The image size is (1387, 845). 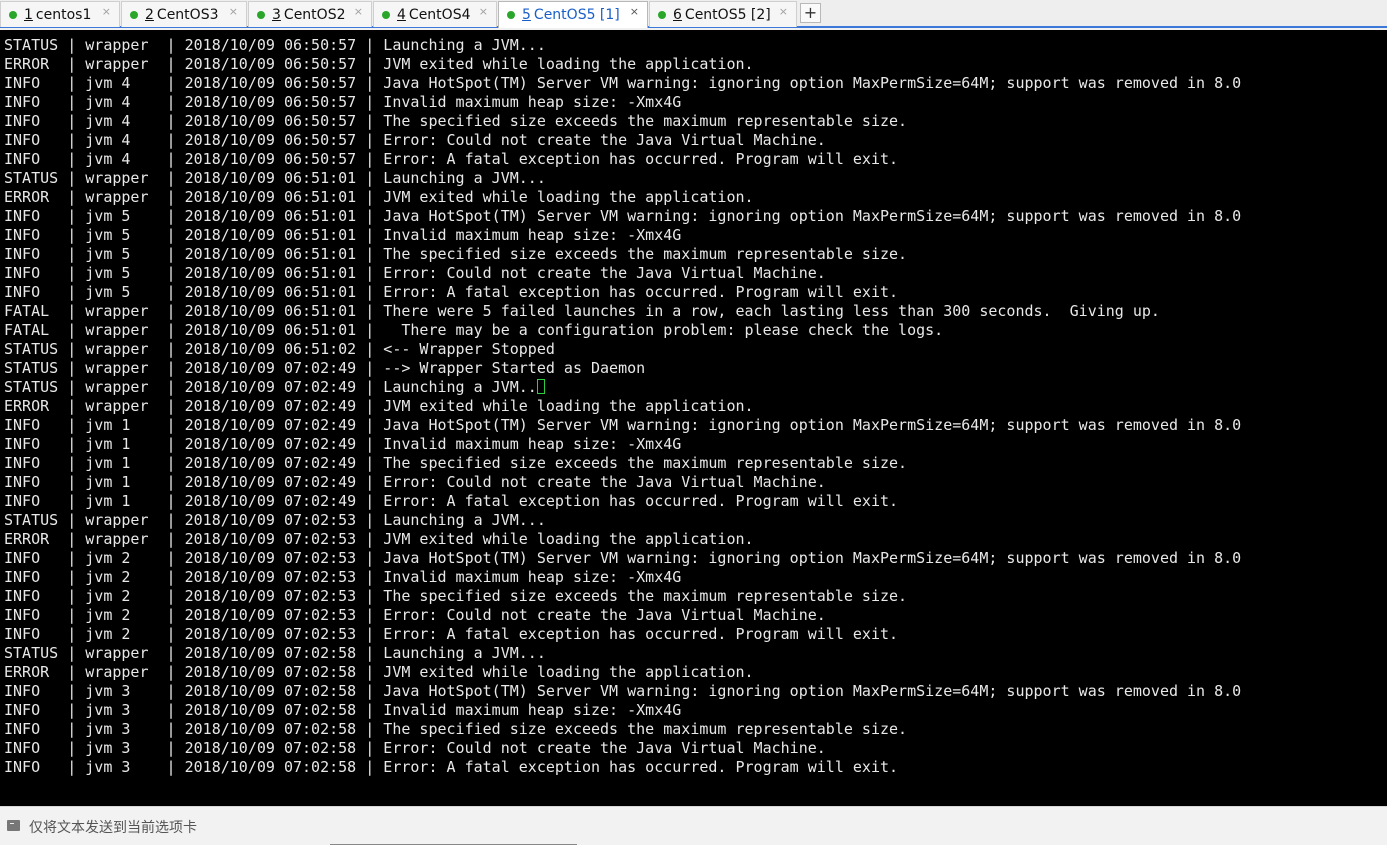 What do you see at coordinates (576, 15) in the screenshot?
I see `tab-label: CentOS5 [1]` at bounding box center [576, 15].